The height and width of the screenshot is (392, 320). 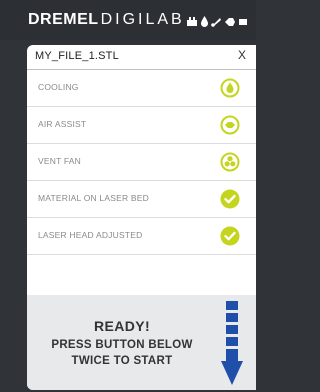 I want to click on laser-icon, so click(x=216, y=23).